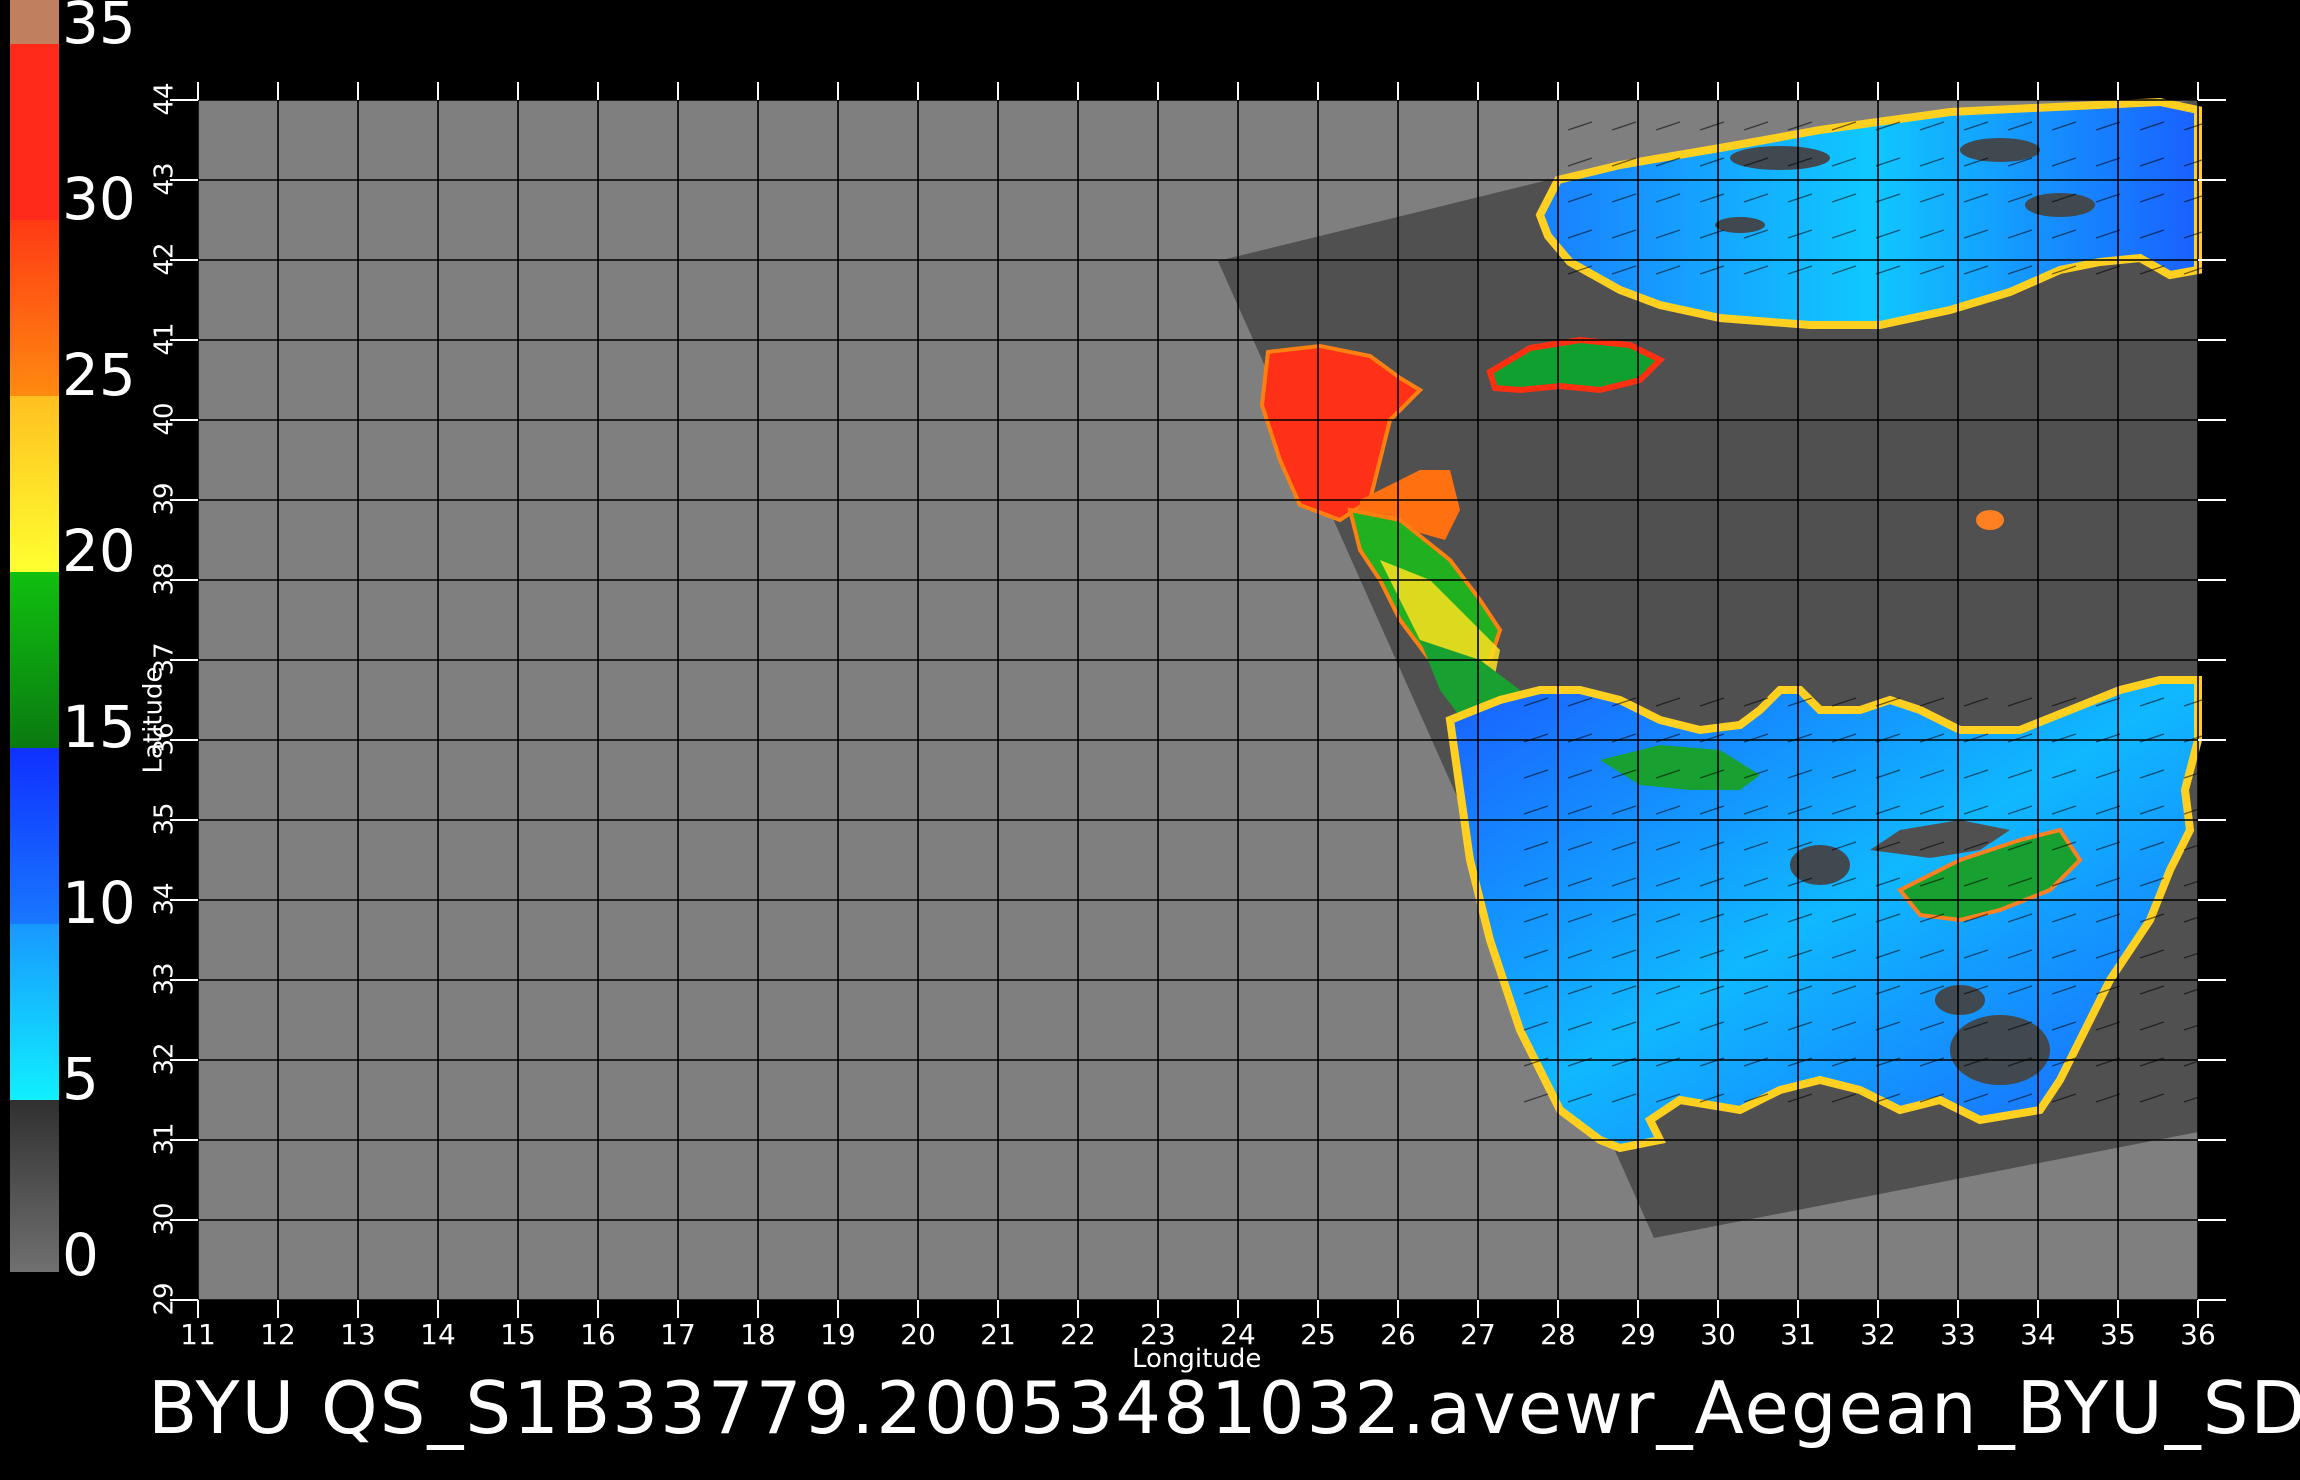  What do you see at coordinates (1478, 1334) in the screenshot?
I see `lon-tick-label: 27` at bounding box center [1478, 1334].